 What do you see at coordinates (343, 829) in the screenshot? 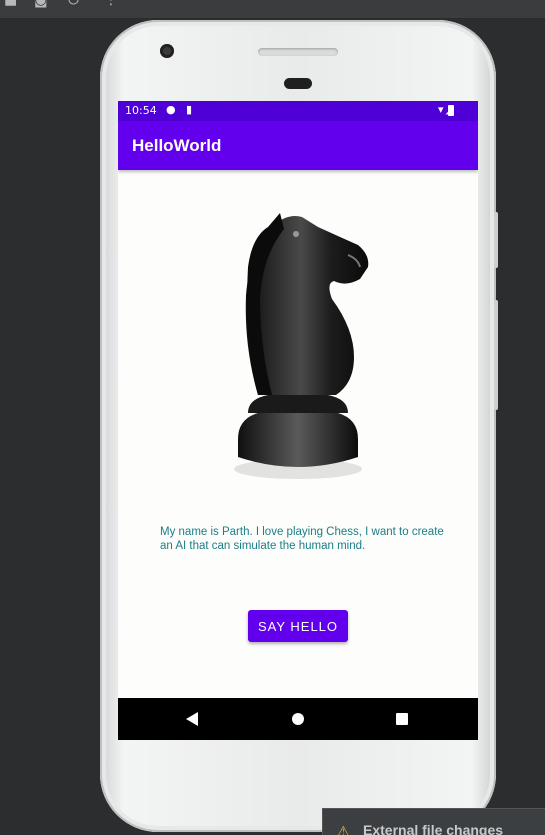
I see `warning-icon: ⚠` at bounding box center [343, 829].